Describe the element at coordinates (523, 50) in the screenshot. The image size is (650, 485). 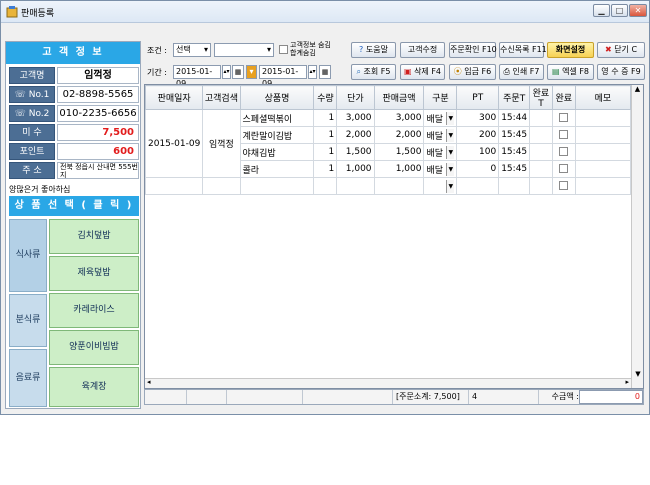
I see `recv-list-button: 수신목록 F11` at that location.